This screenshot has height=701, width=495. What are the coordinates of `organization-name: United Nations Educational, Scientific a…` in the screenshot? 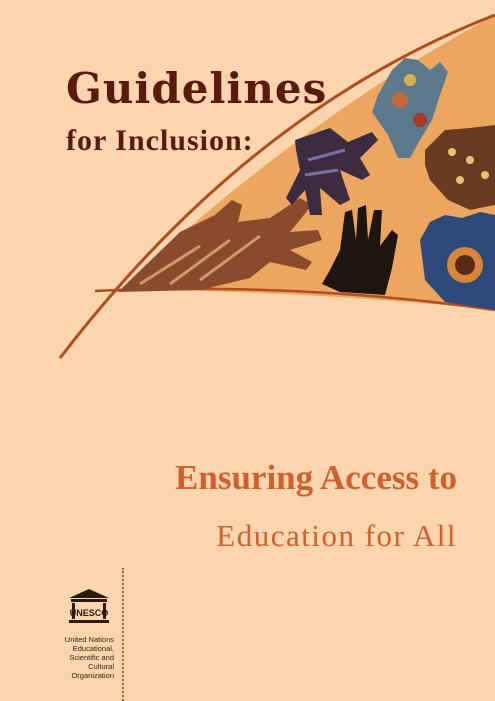 It's located at (81, 657).